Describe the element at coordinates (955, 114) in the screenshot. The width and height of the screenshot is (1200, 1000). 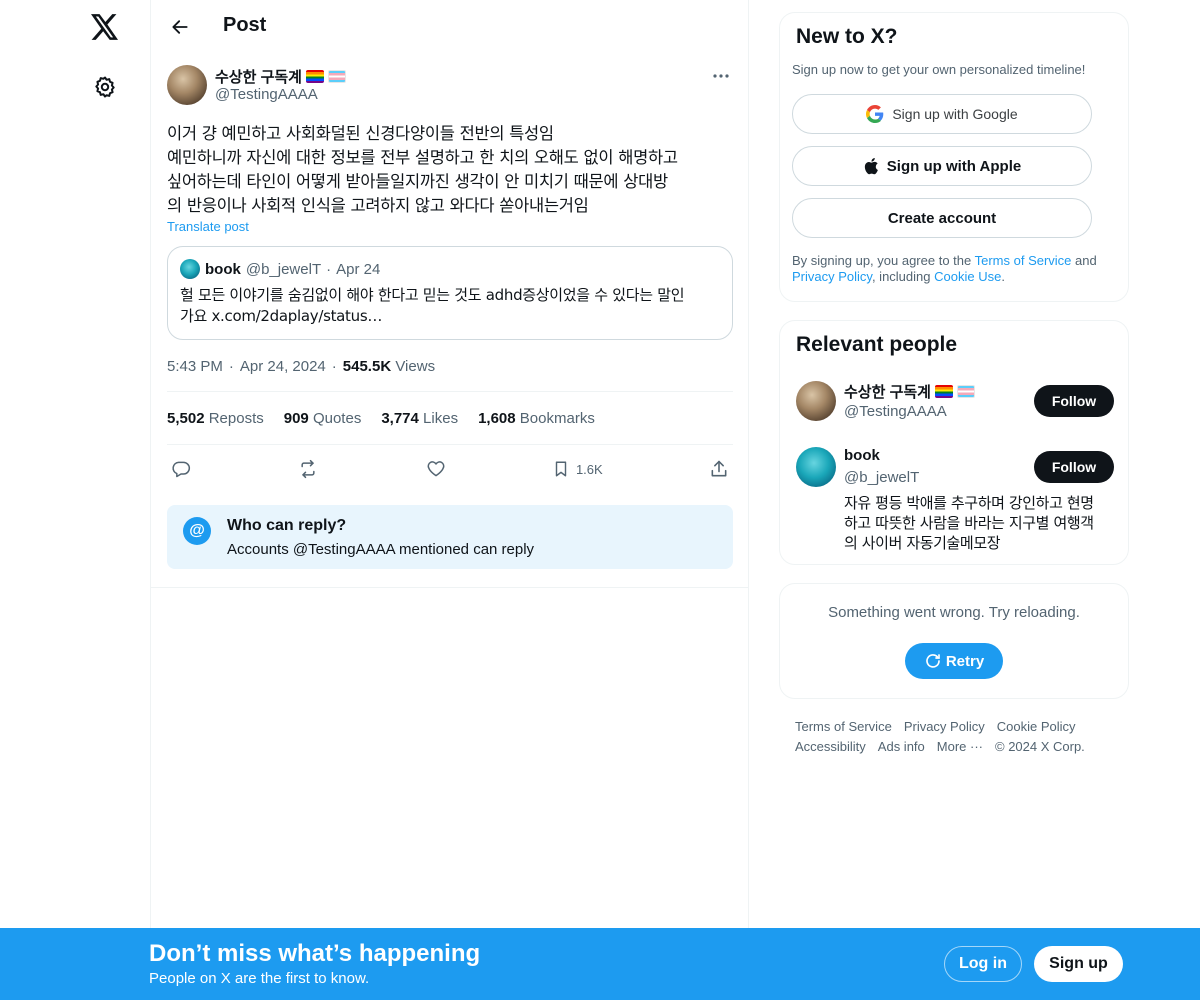
I see `google-button-label: Sign up with Google` at that location.